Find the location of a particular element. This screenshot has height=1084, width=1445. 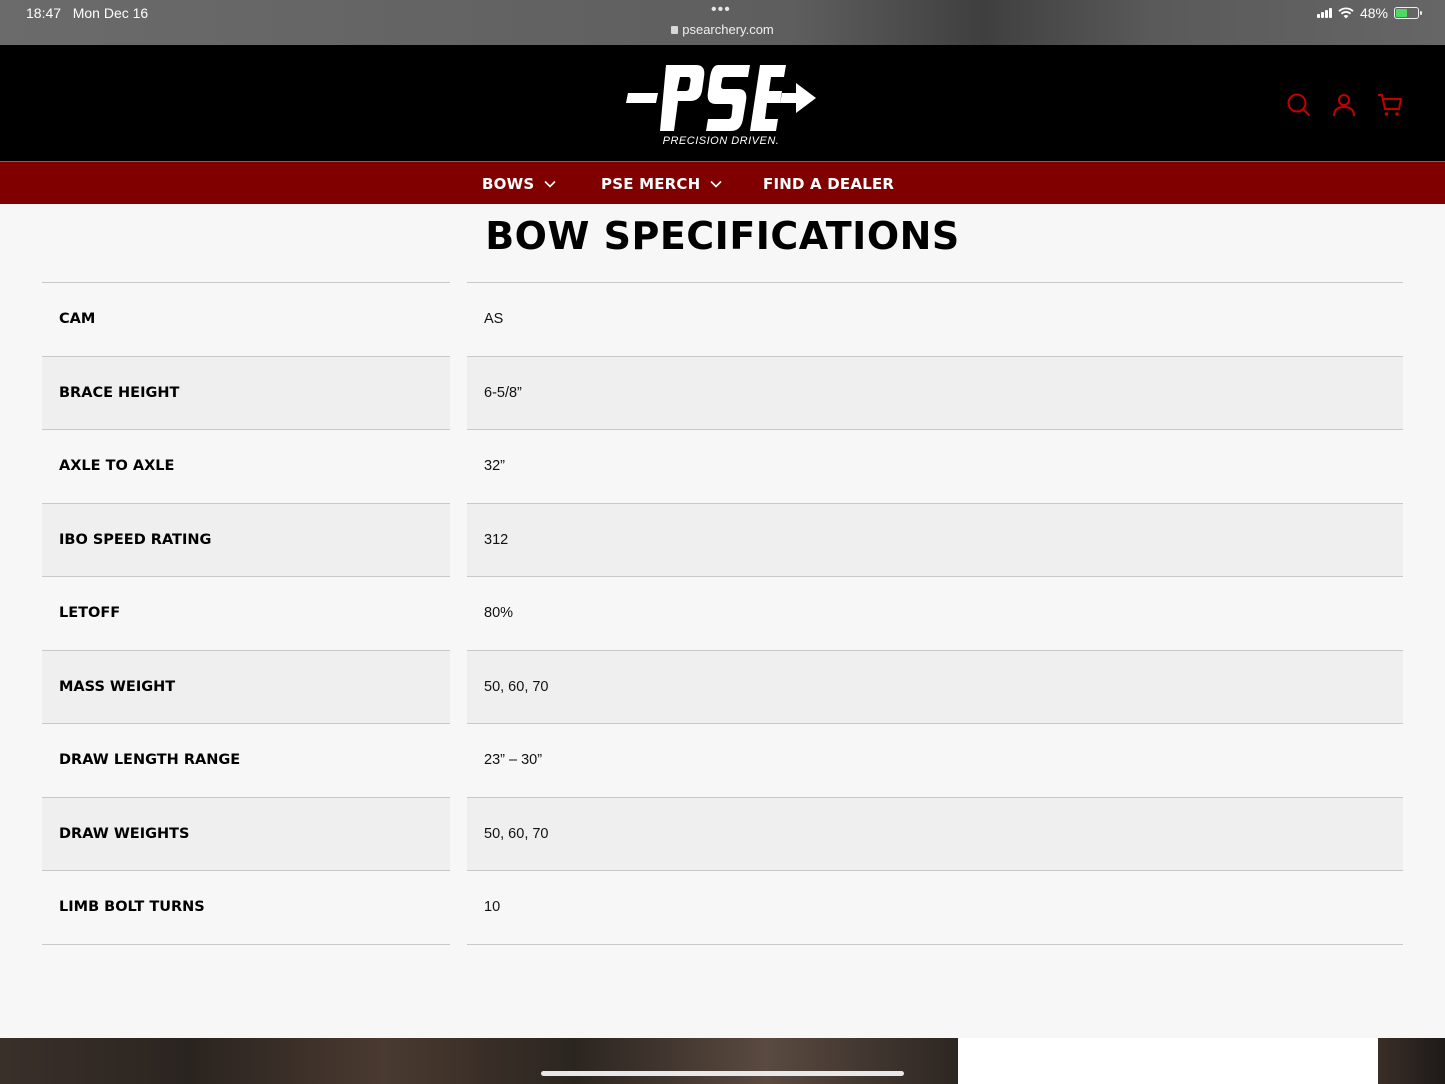

url-text: psearchery.com is located at coordinates (728, 29).